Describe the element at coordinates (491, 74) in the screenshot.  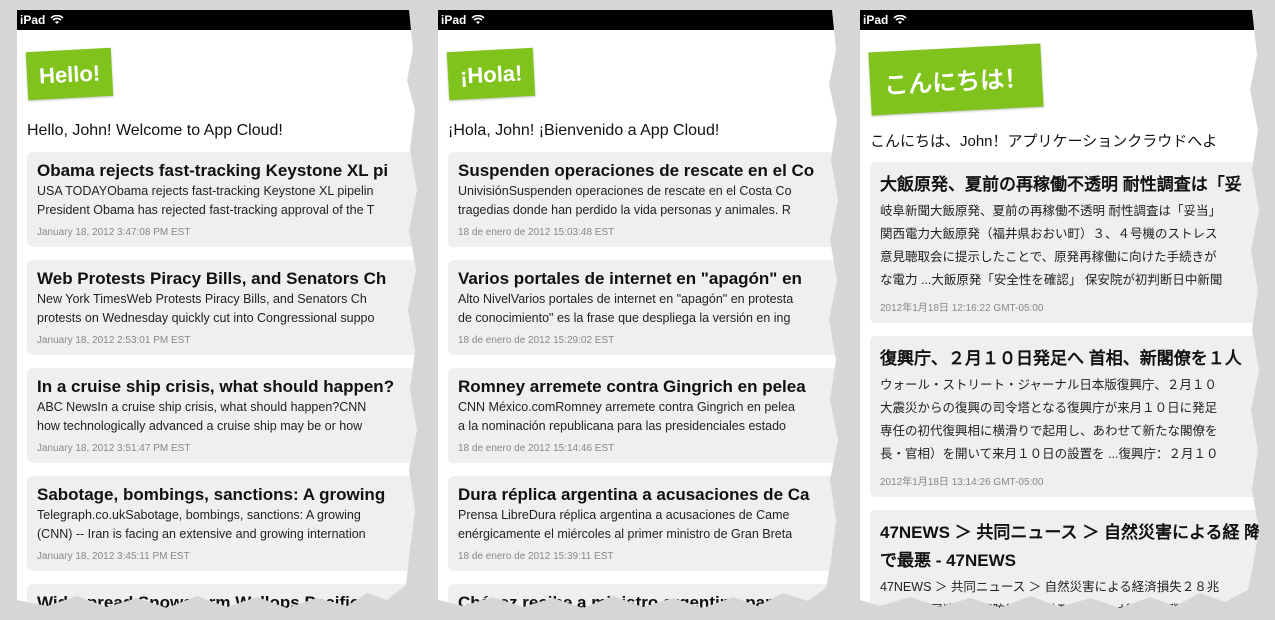
I see `greeting-badge: ¡Hola!` at that location.